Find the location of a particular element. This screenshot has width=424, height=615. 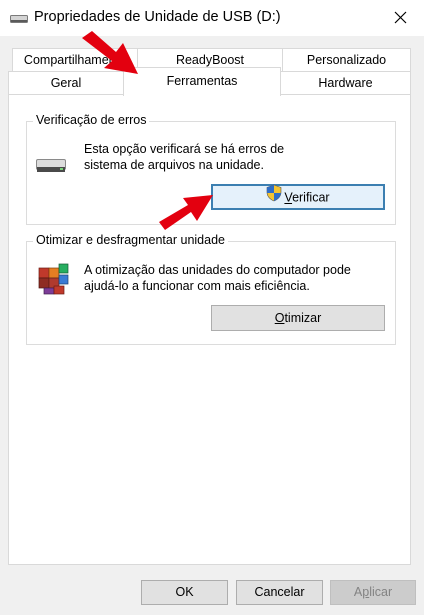

group-title: Otimizar e desfragmentar unidade is located at coordinates (130, 240).